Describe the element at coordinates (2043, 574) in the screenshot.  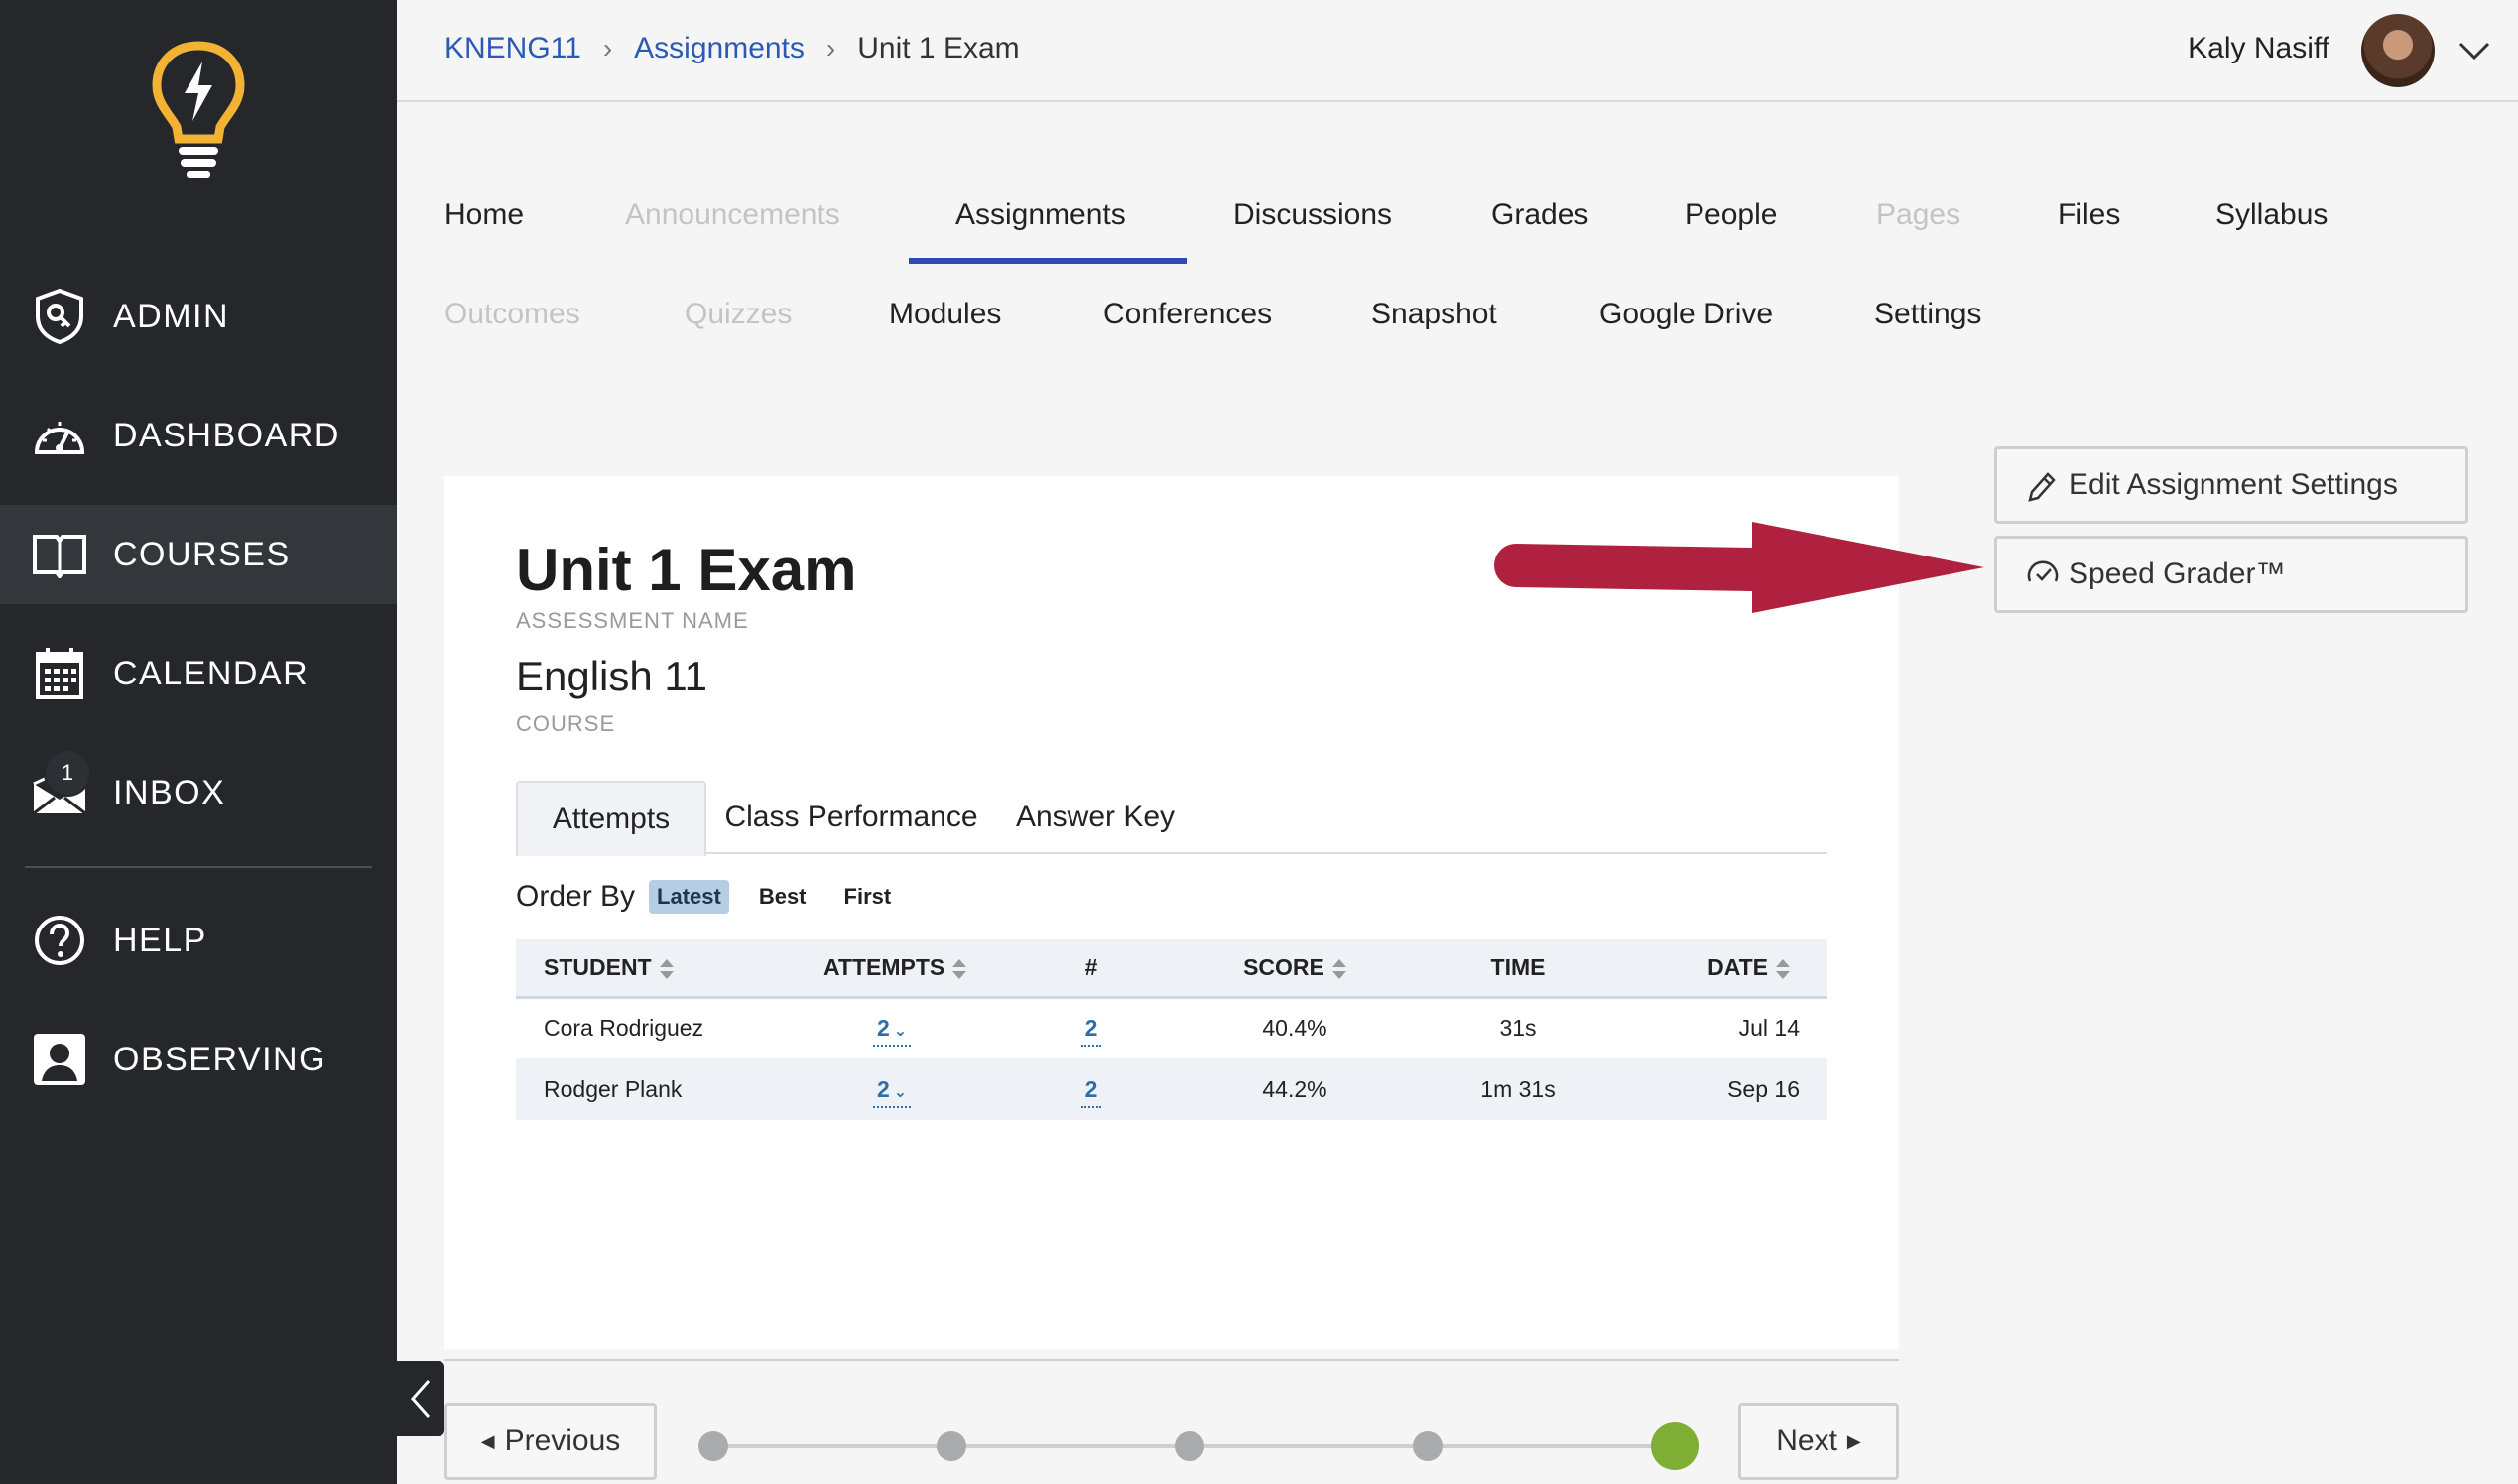
I see `speed-grader-check-icon` at that location.